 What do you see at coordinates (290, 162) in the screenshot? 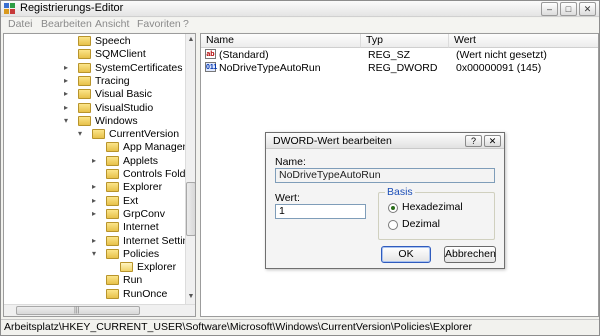
I see `name-label: Name:` at bounding box center [290, 162].